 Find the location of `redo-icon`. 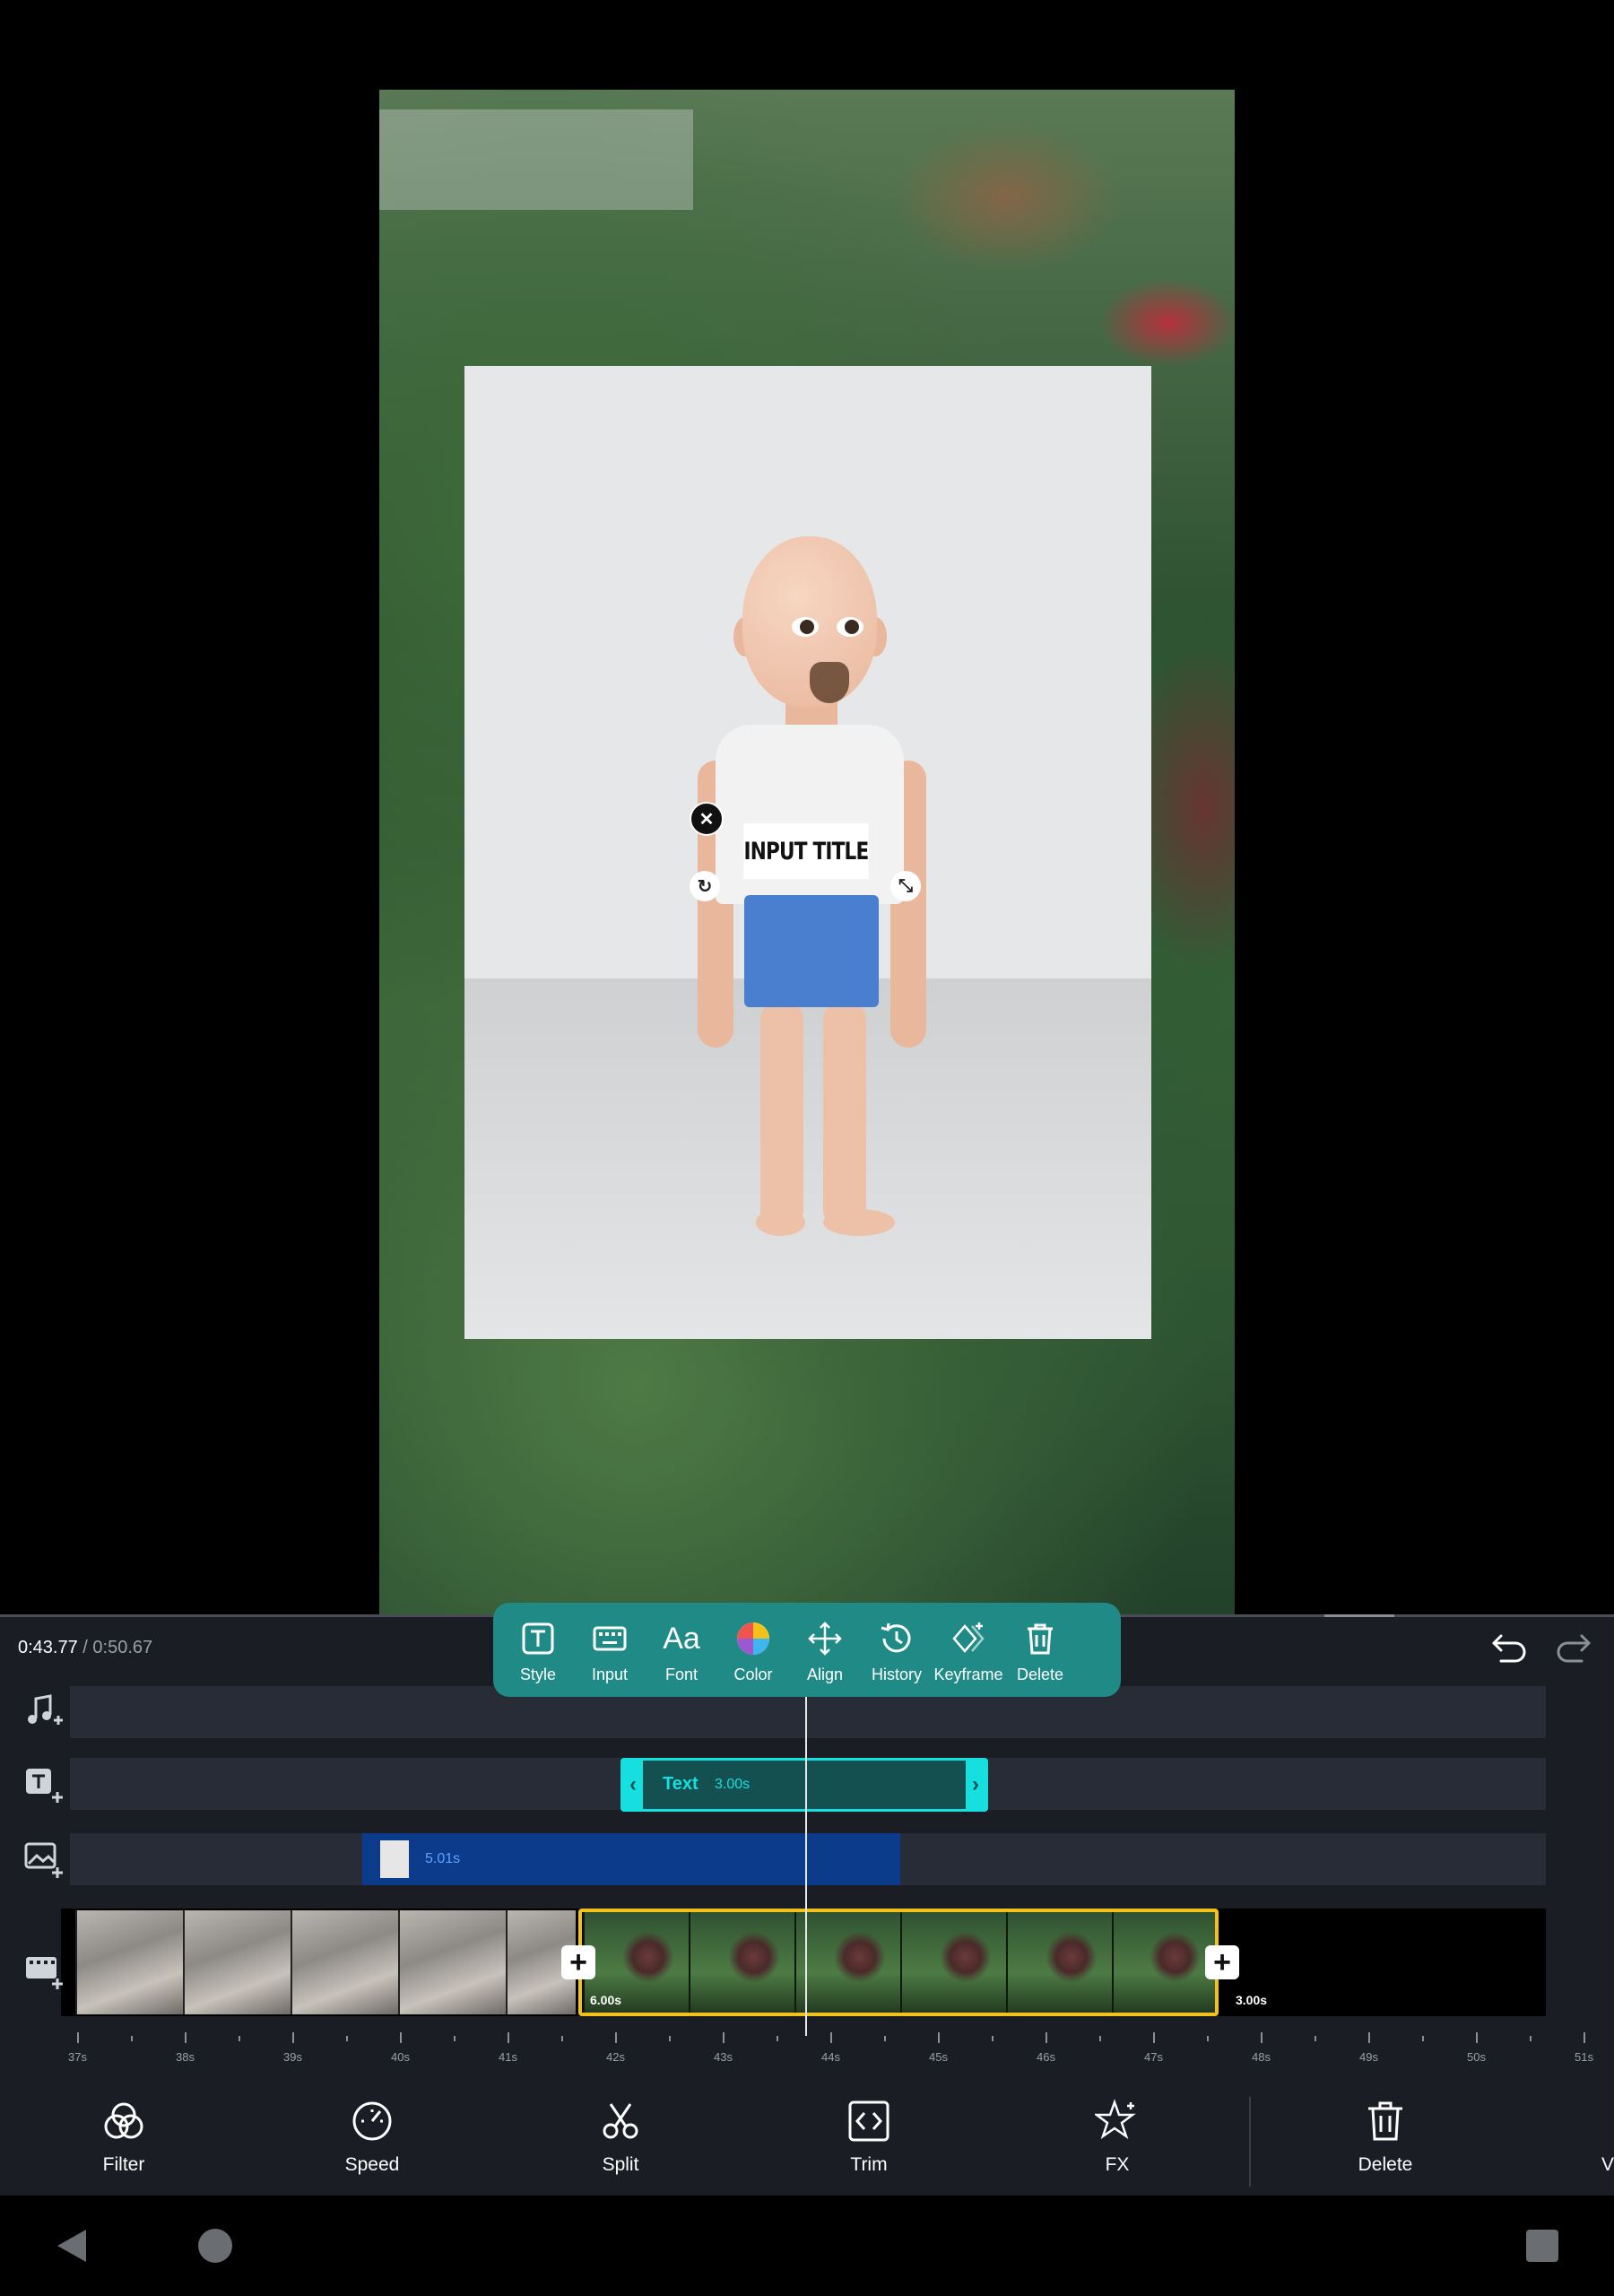

redo-icon is located at coordinates (1572, 1646).